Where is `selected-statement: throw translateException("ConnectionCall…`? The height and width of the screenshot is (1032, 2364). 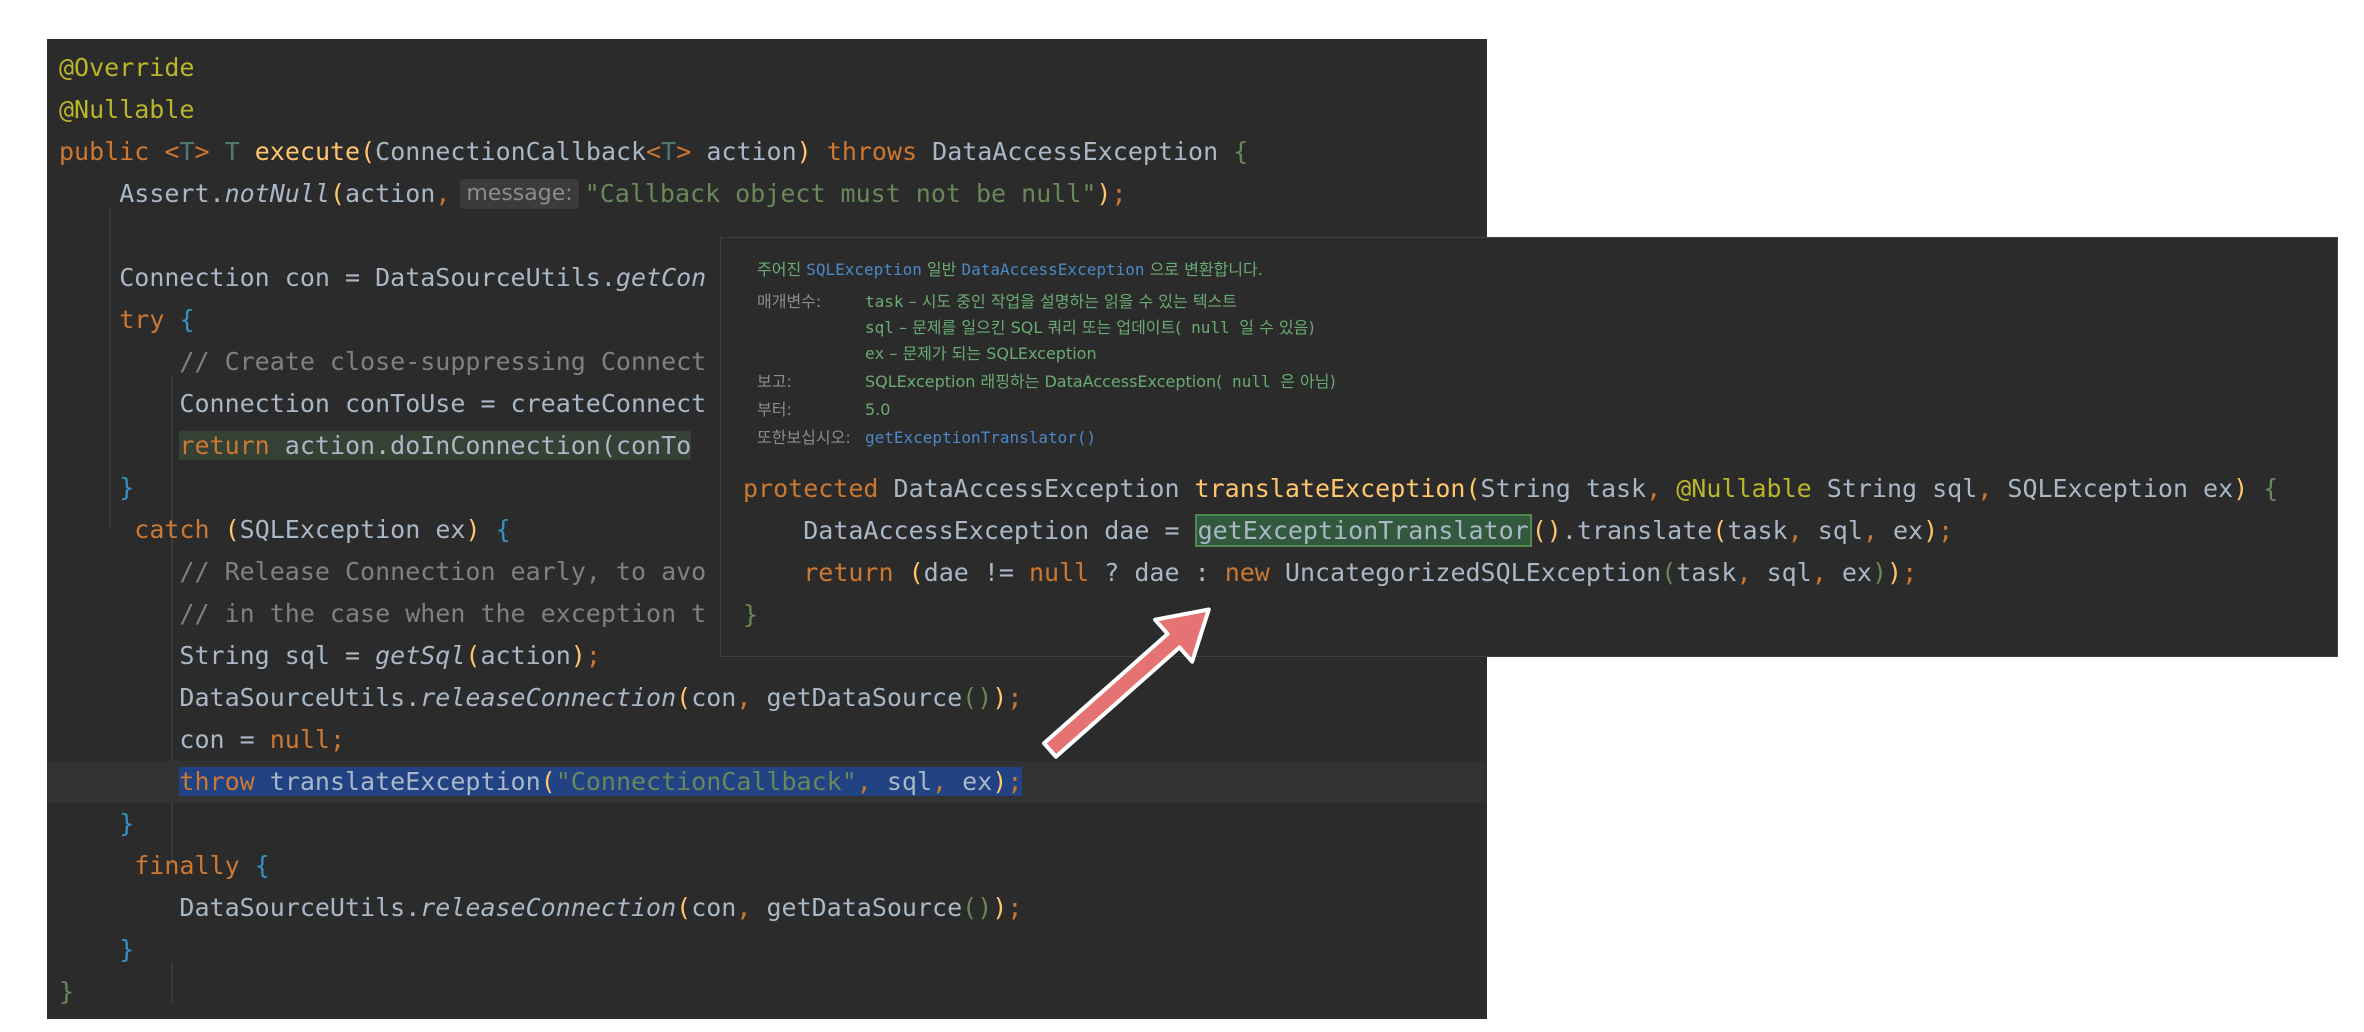 selected-statement: throw translateException("ConnectionCall… is located at coordinates (601, 781).